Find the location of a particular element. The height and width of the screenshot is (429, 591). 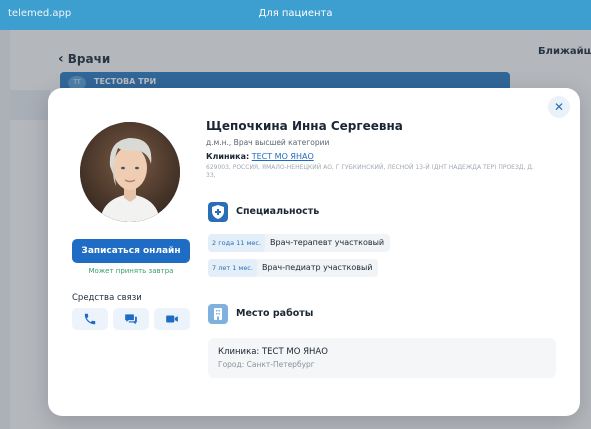

specialty-experience: 7 лет 1 мес. is located at coordinates (232, 268).